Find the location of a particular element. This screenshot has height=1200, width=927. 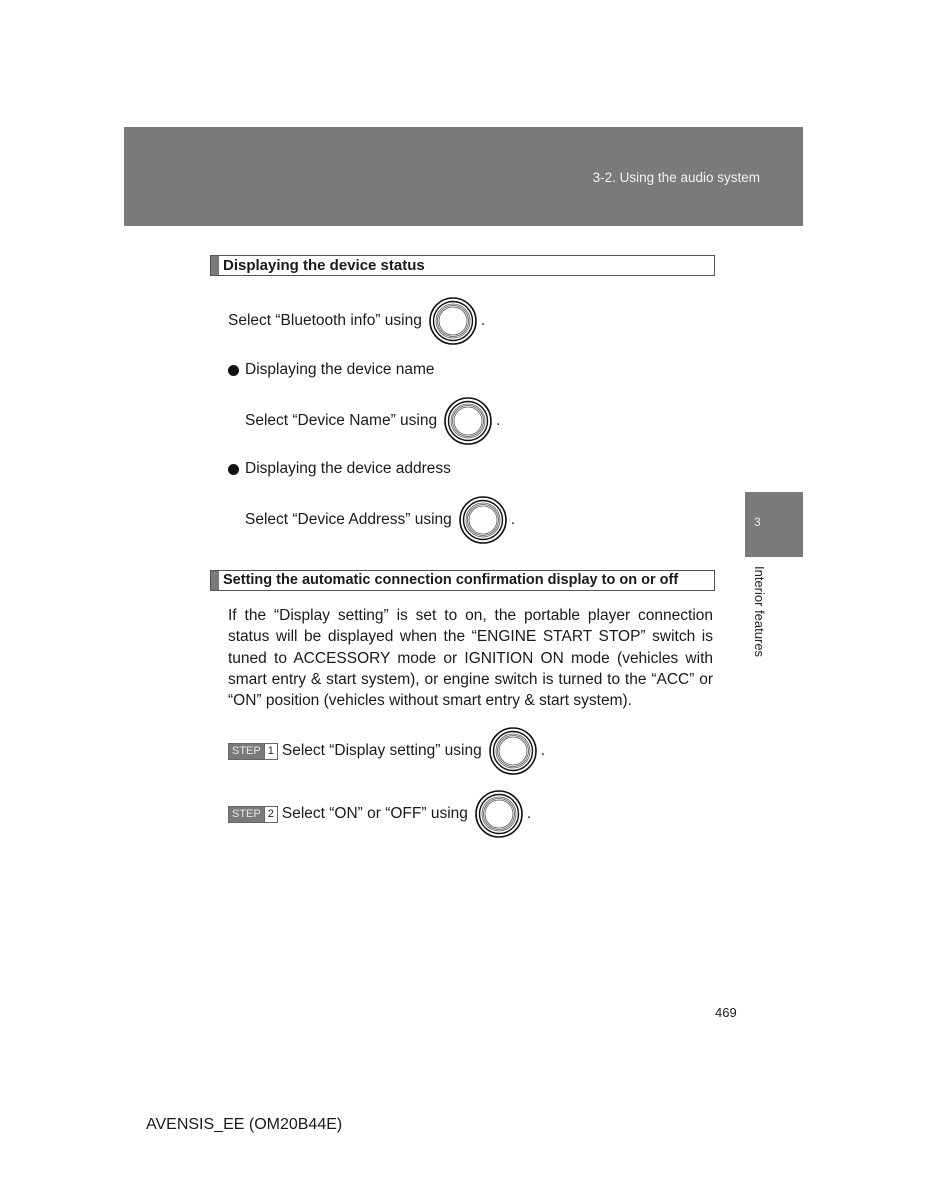

step-badge: STEP 1 is located at coordinates (253, 751).